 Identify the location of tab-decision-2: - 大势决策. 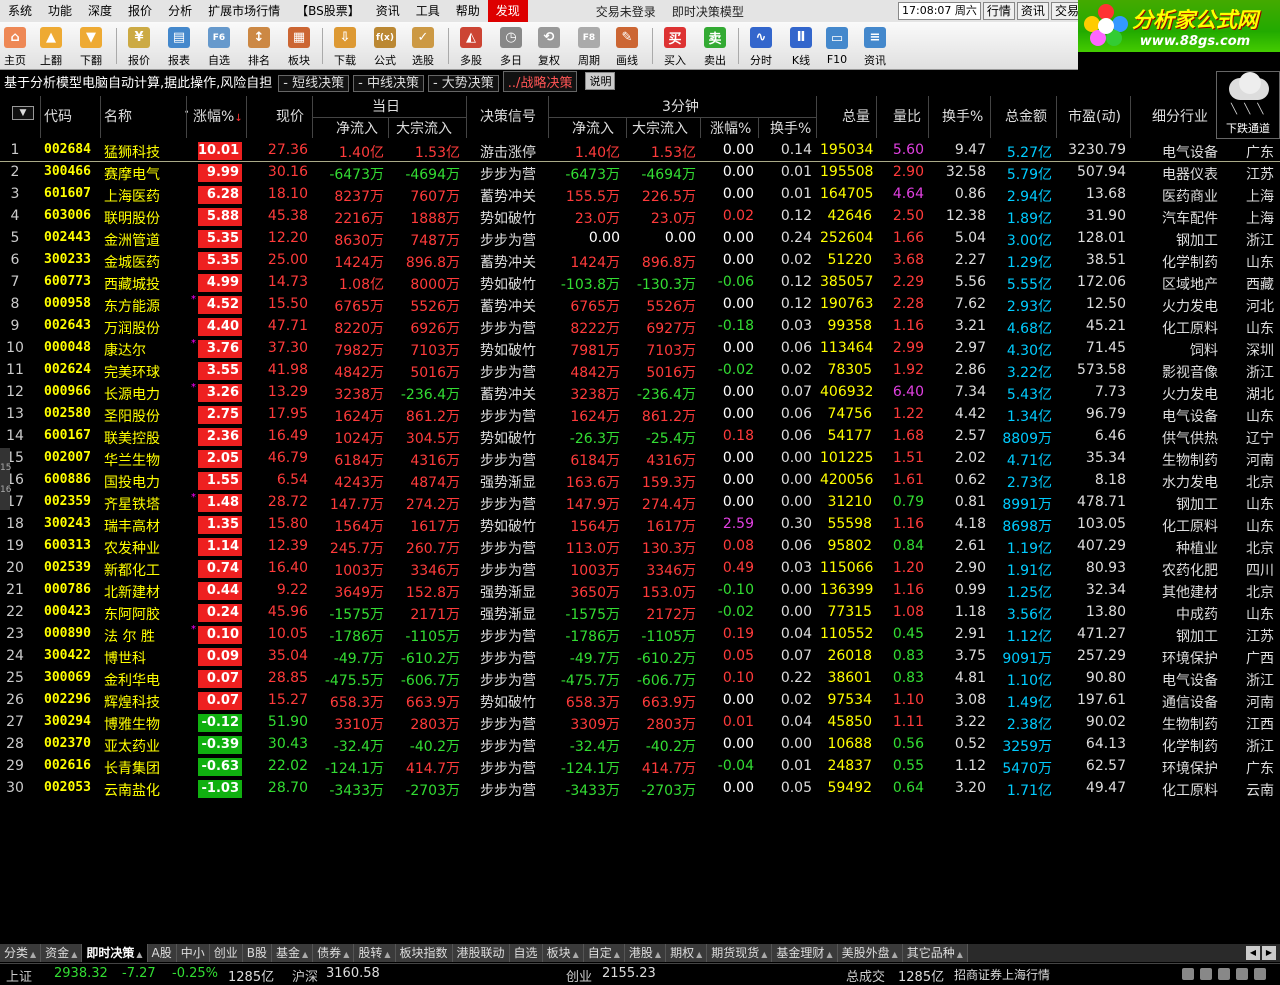
(463, 83).